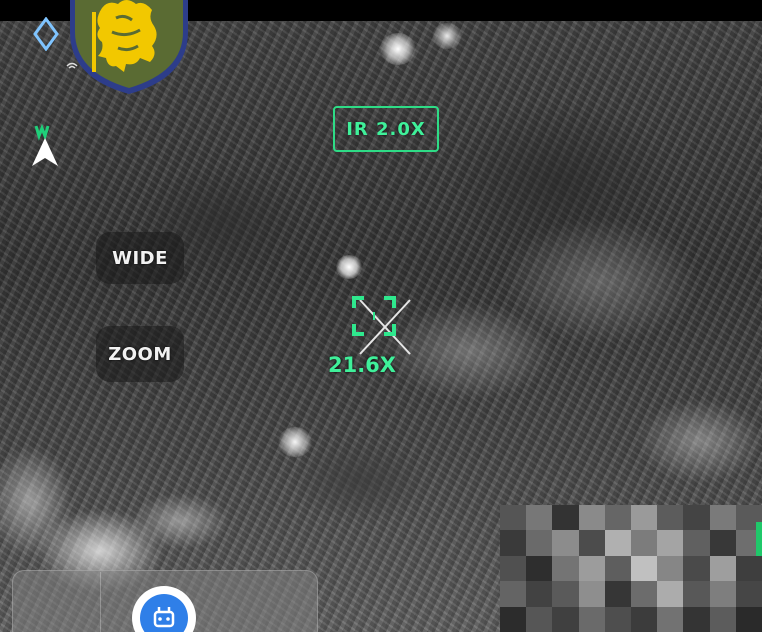  I want to click on remote-controller-icon, so click(164, 613).